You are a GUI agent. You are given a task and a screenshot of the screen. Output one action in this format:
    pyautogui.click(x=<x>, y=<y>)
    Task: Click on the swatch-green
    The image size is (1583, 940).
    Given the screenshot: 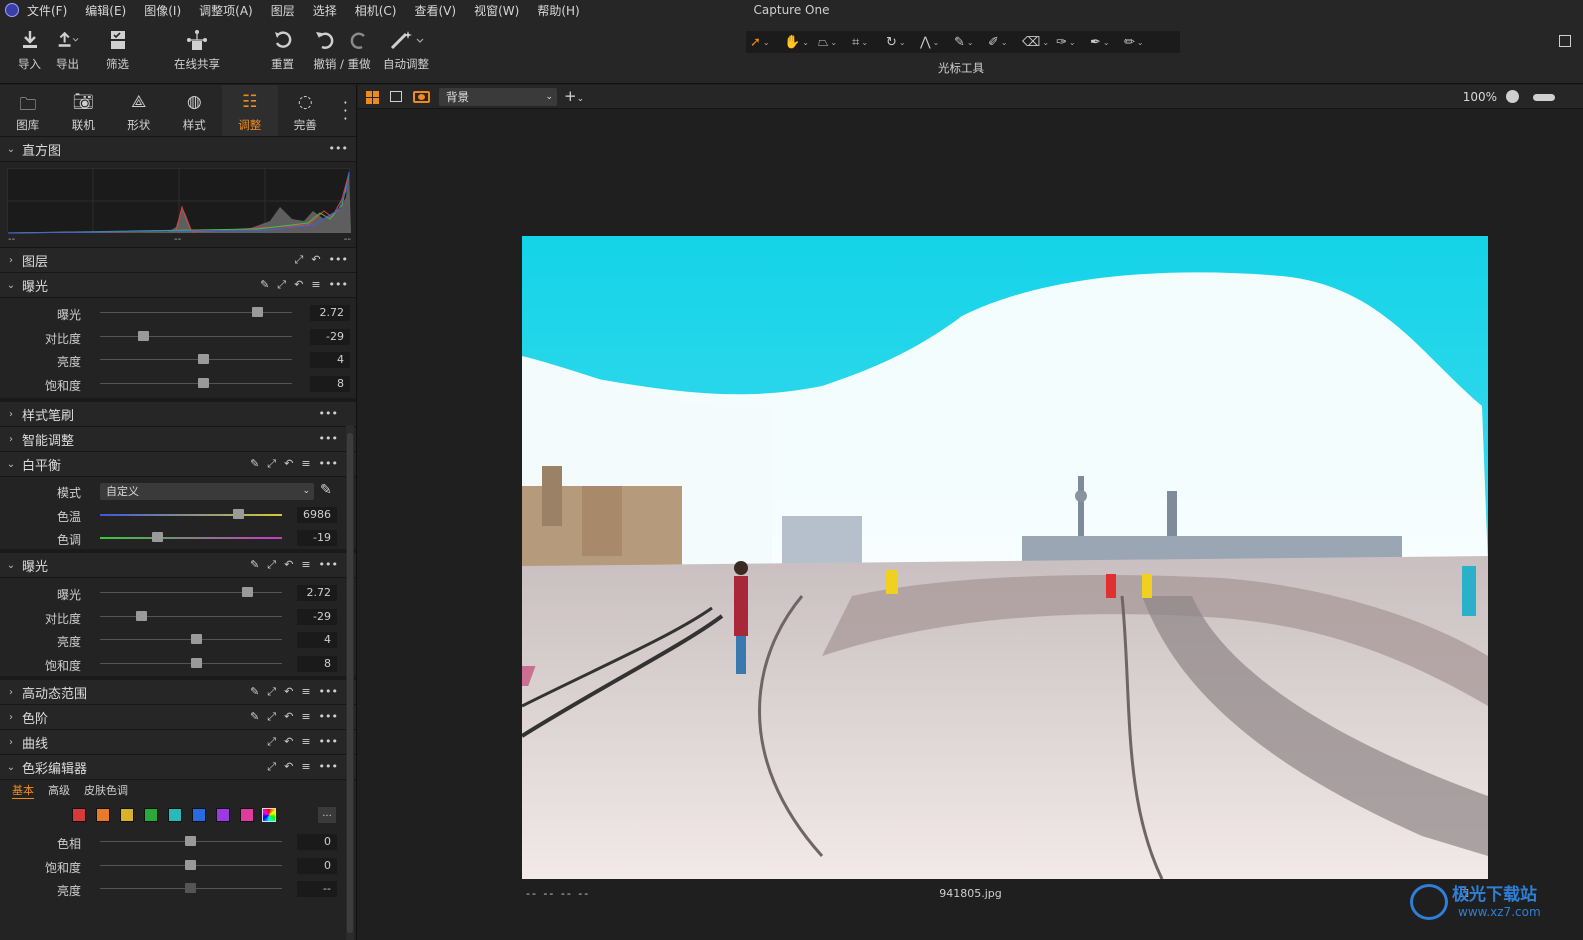 What is the action you would take?
    pyautogui.click(x=151, y=815)
    